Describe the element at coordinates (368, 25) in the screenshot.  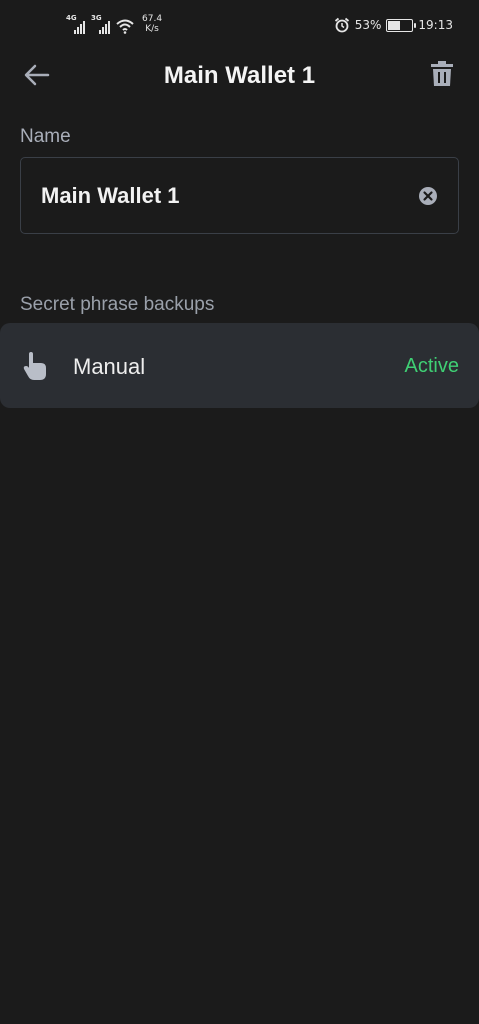
I see `battery-percent: 53%` at that location.